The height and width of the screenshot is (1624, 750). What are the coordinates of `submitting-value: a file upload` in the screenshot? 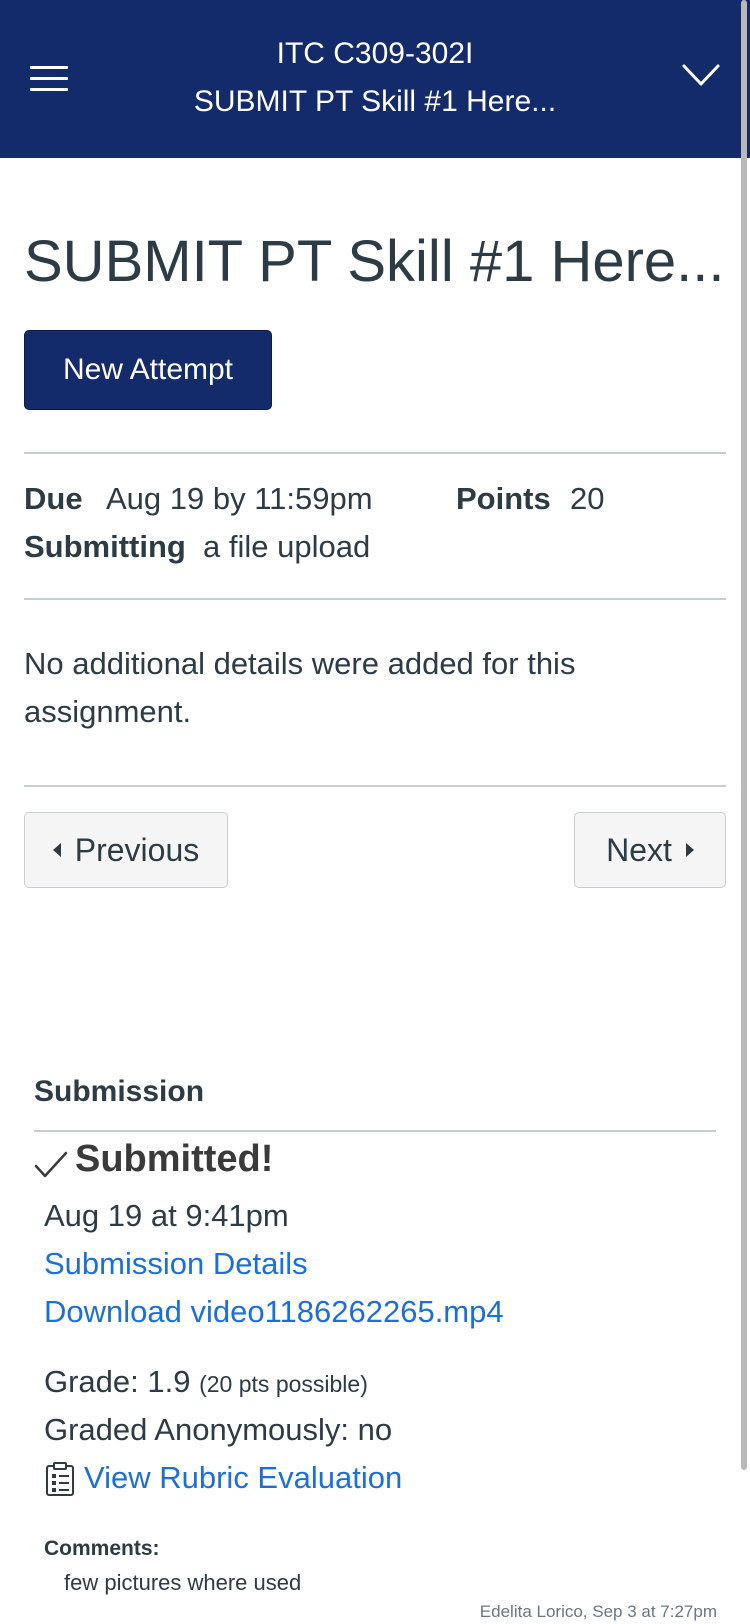 It's located at (287, 546).